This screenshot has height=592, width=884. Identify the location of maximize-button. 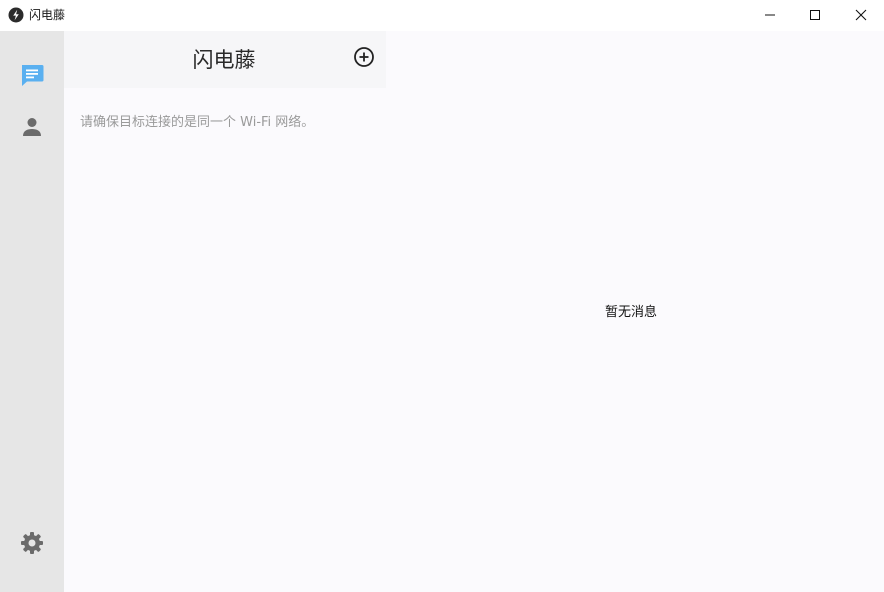
(815, 15).